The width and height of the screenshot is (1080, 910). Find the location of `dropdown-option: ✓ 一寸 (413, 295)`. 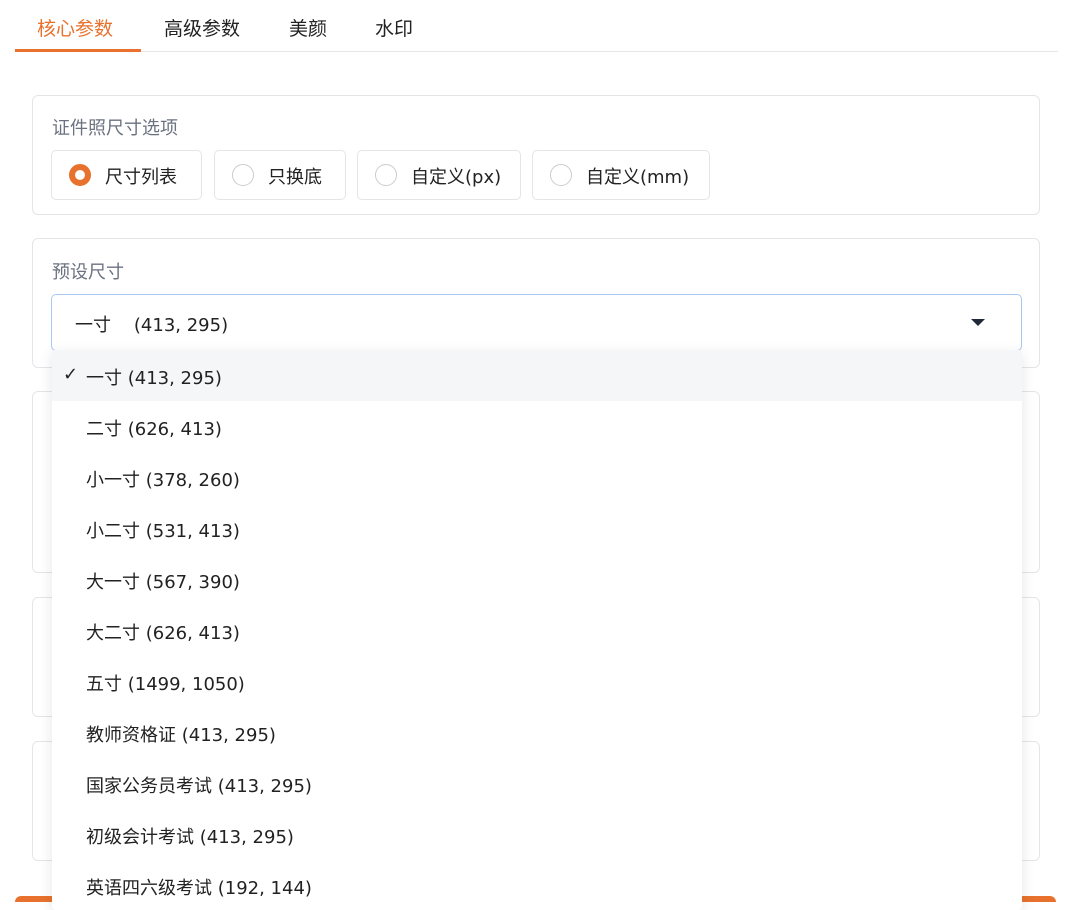

dropdown-option: ✓ 一寸 (413, 295) is located at coordinates (537, 375).